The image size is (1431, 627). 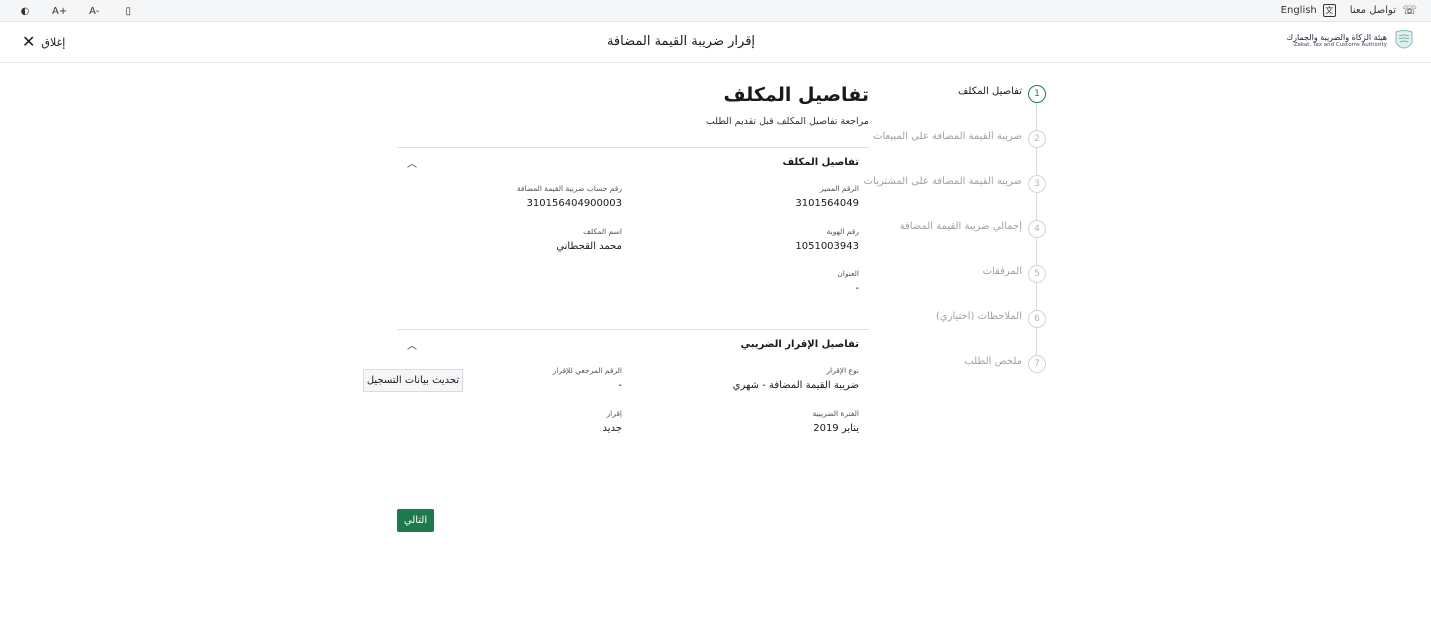 I want to click on field-label: الفترة الضريبية, so click(x=835, y=413).